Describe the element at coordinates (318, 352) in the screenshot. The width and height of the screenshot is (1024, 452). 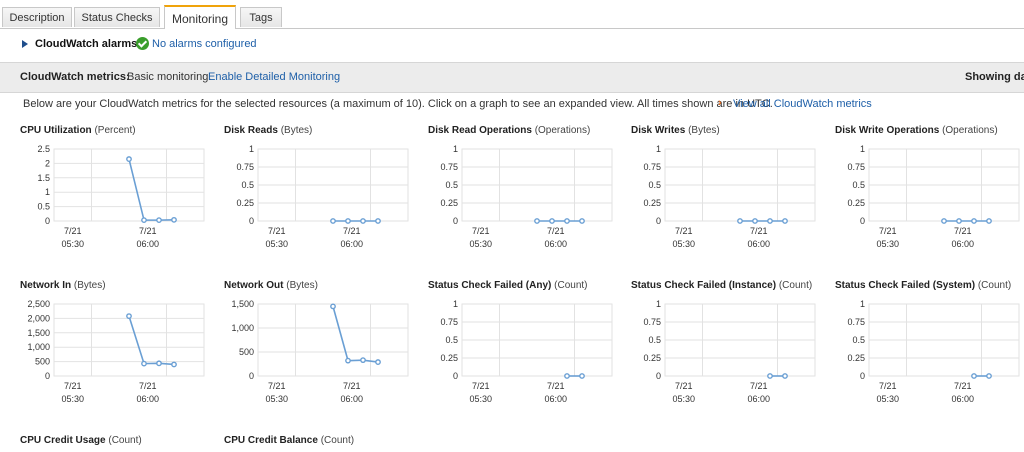
I see `chart-network-out: 1,500 1,000 500 0 7/21 05:30 7/21 06:00` at that location.